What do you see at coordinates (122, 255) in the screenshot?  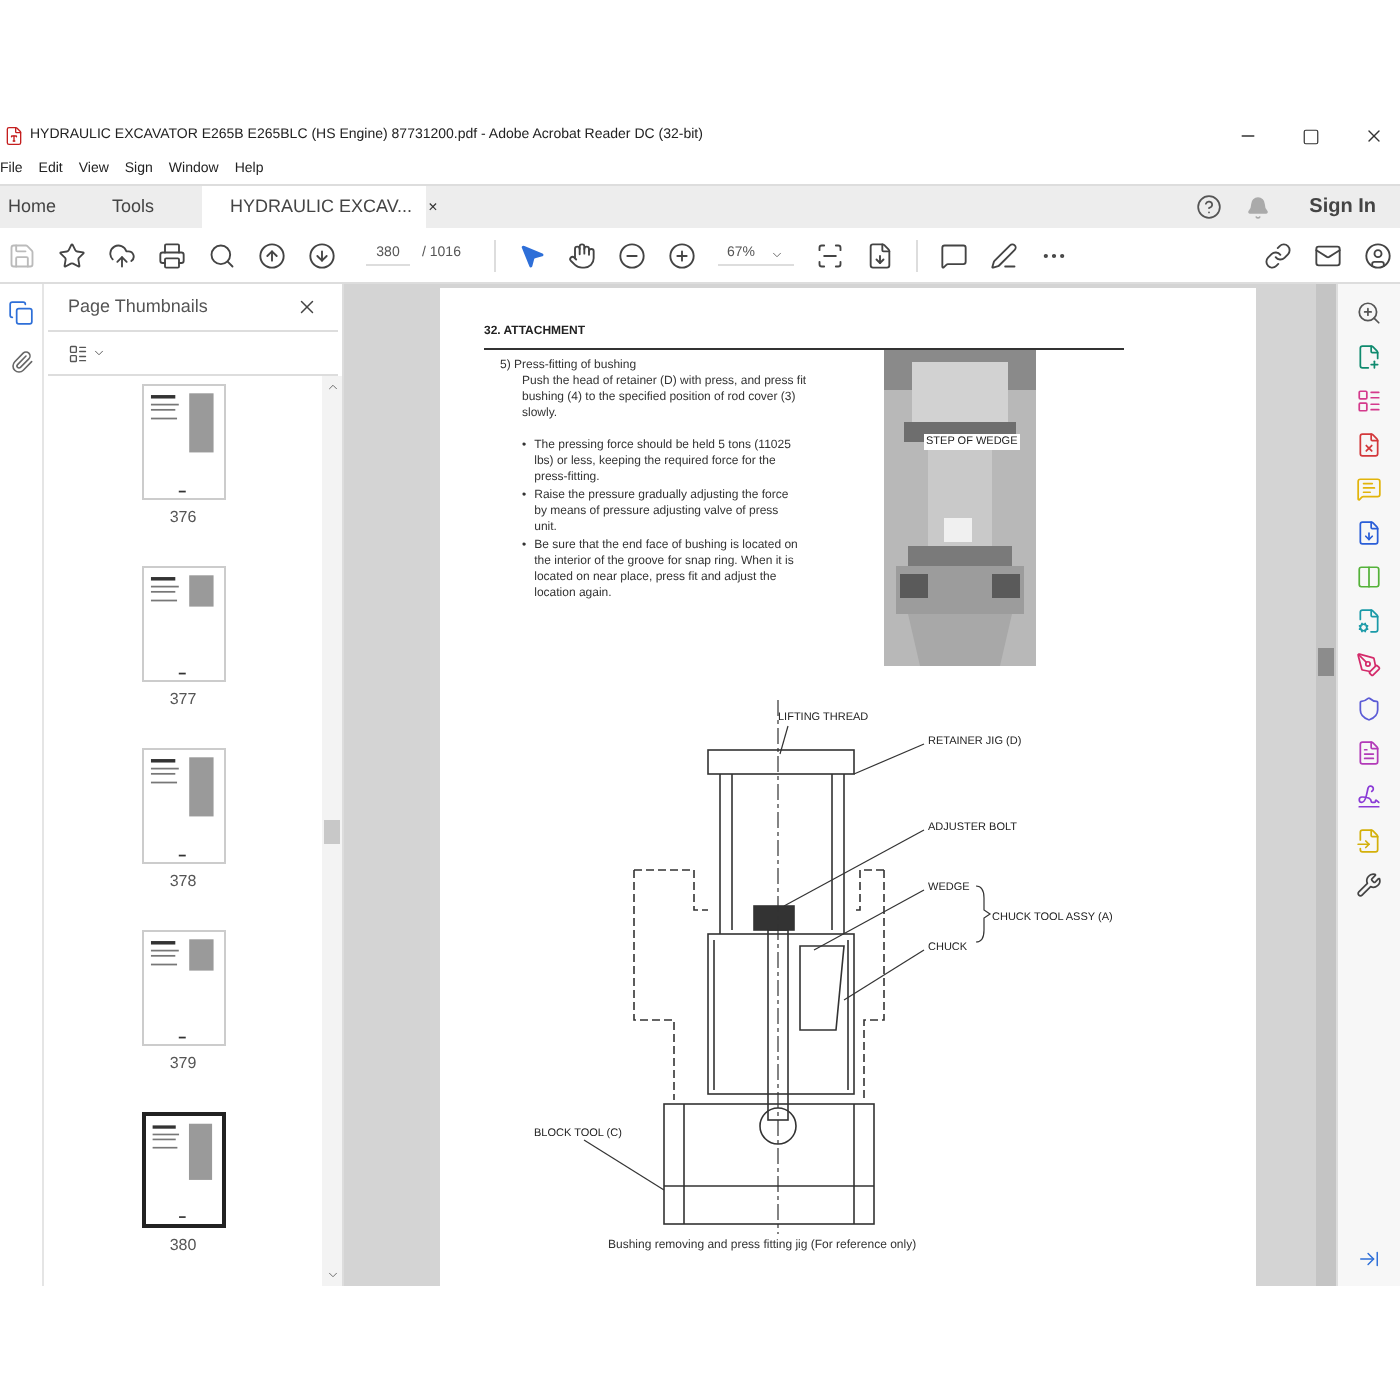 I see `cloud-upload-icon` at bounding box center [122, 255].